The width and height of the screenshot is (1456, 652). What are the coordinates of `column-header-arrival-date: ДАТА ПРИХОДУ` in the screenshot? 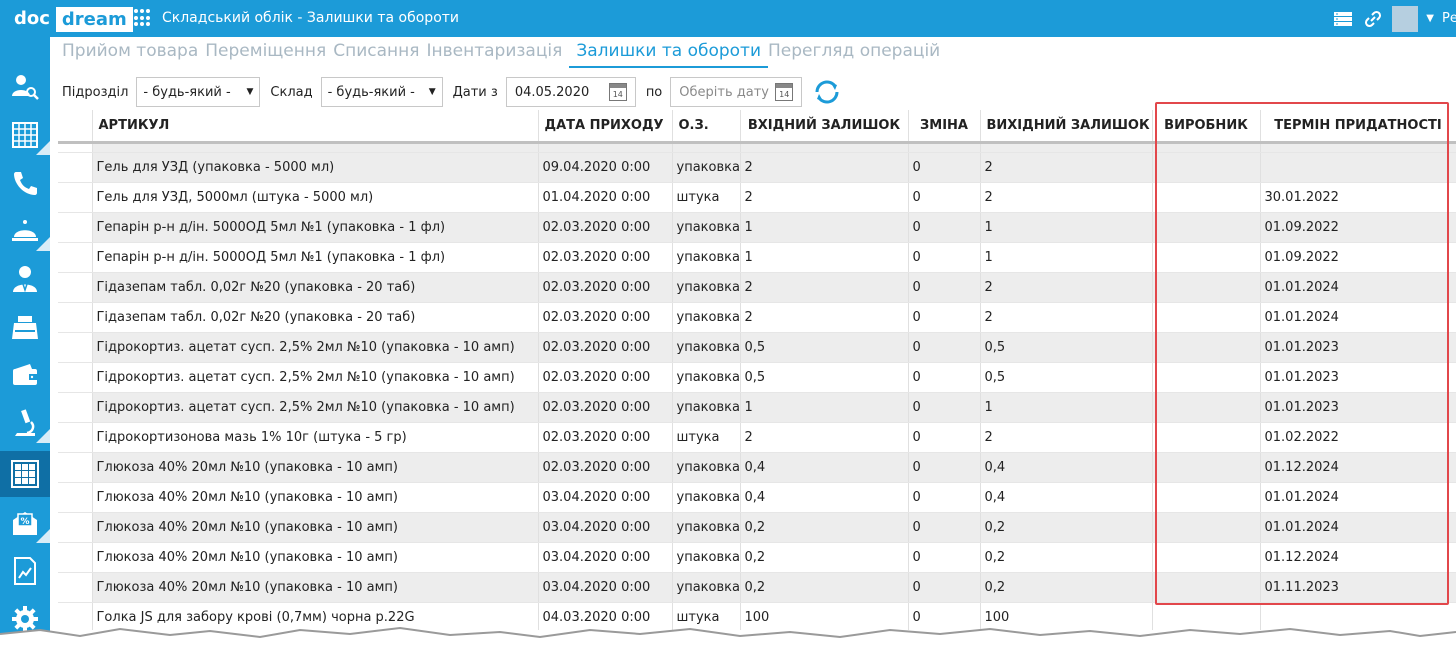 It's located at (605, 127).